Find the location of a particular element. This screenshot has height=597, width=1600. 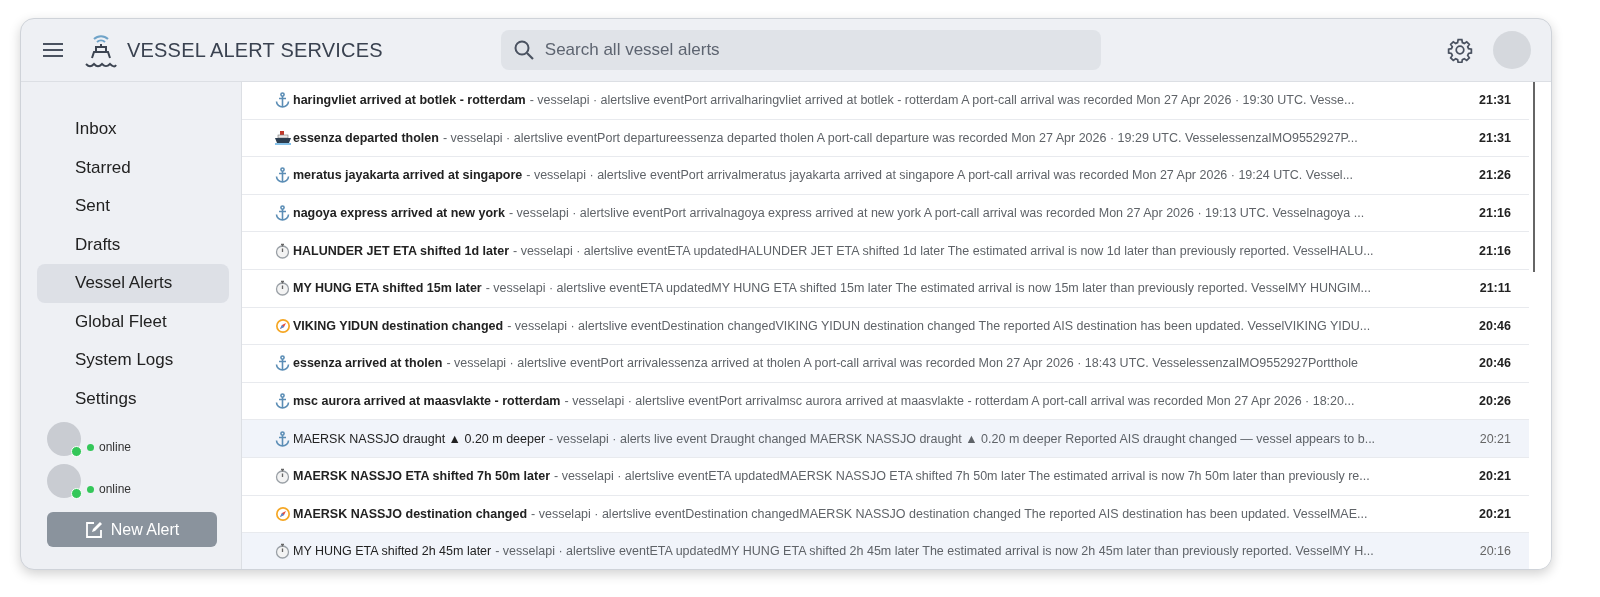

alert-subject: meratus jayakarta arrived at singapore is located at coordinates (408, 175).